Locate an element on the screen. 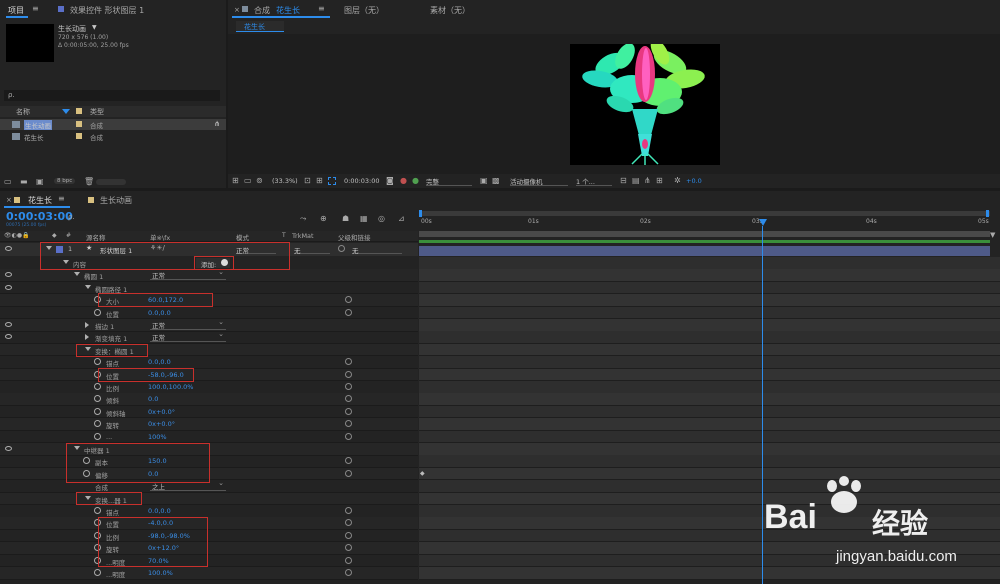 The image size is (1000, 584). col-switches: 单※\fx is located at coordinates (160, 238).